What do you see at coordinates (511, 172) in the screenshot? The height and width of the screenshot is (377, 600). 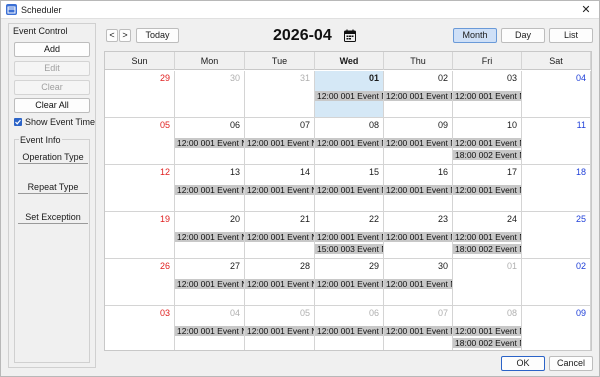 I see `day-number: 17` at bounding box center [511, 172].